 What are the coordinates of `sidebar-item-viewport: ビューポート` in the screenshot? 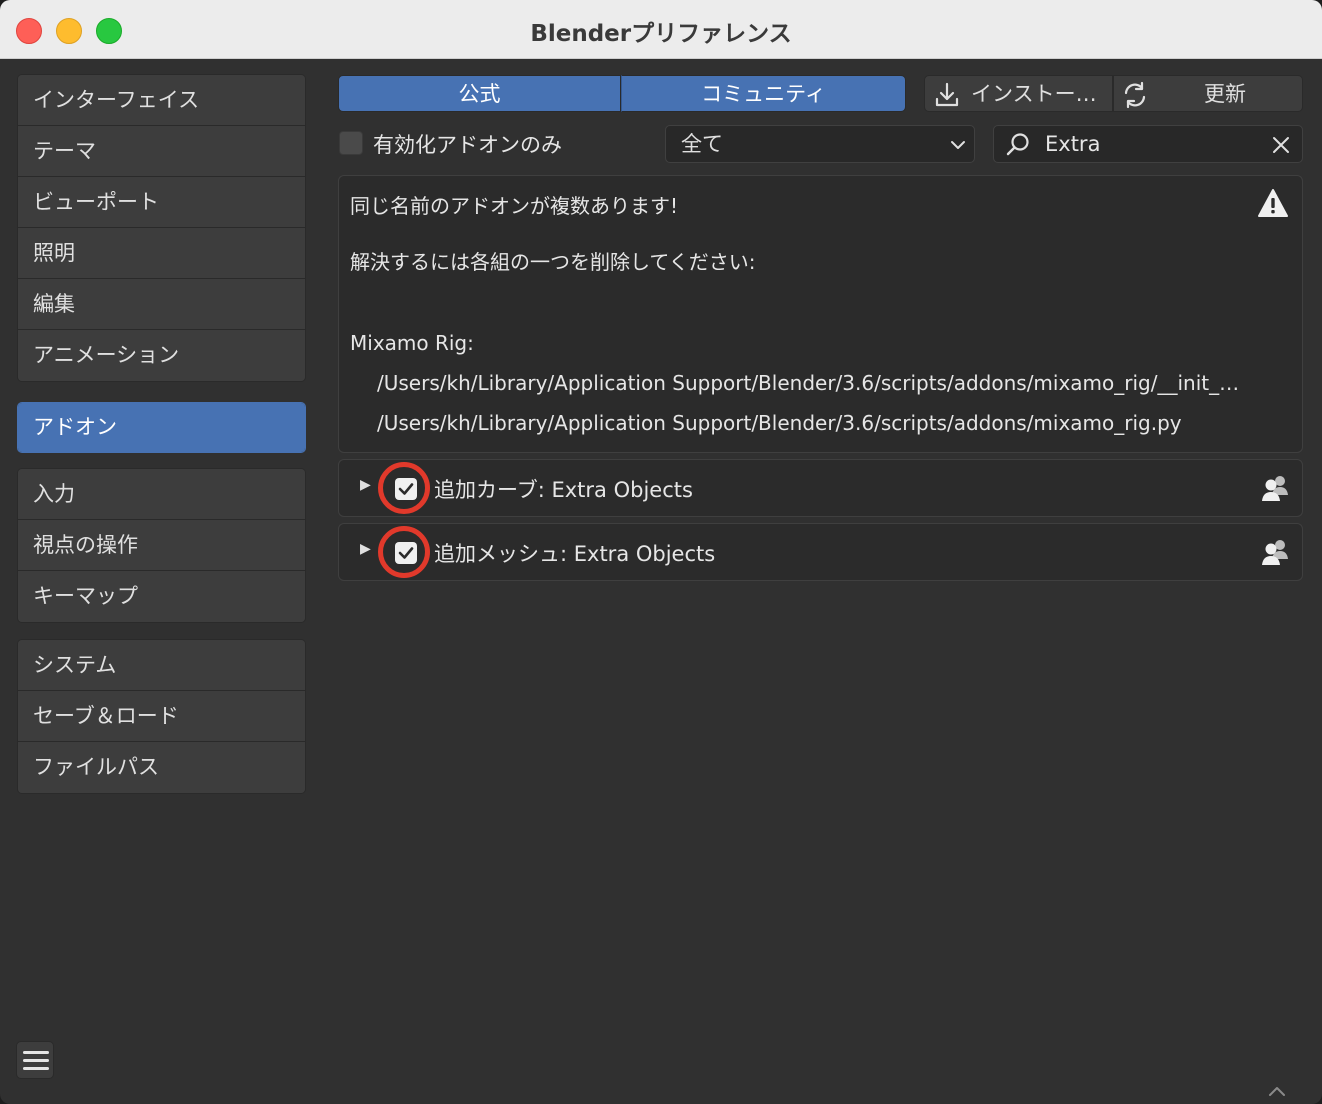 It's located at (161, 202).